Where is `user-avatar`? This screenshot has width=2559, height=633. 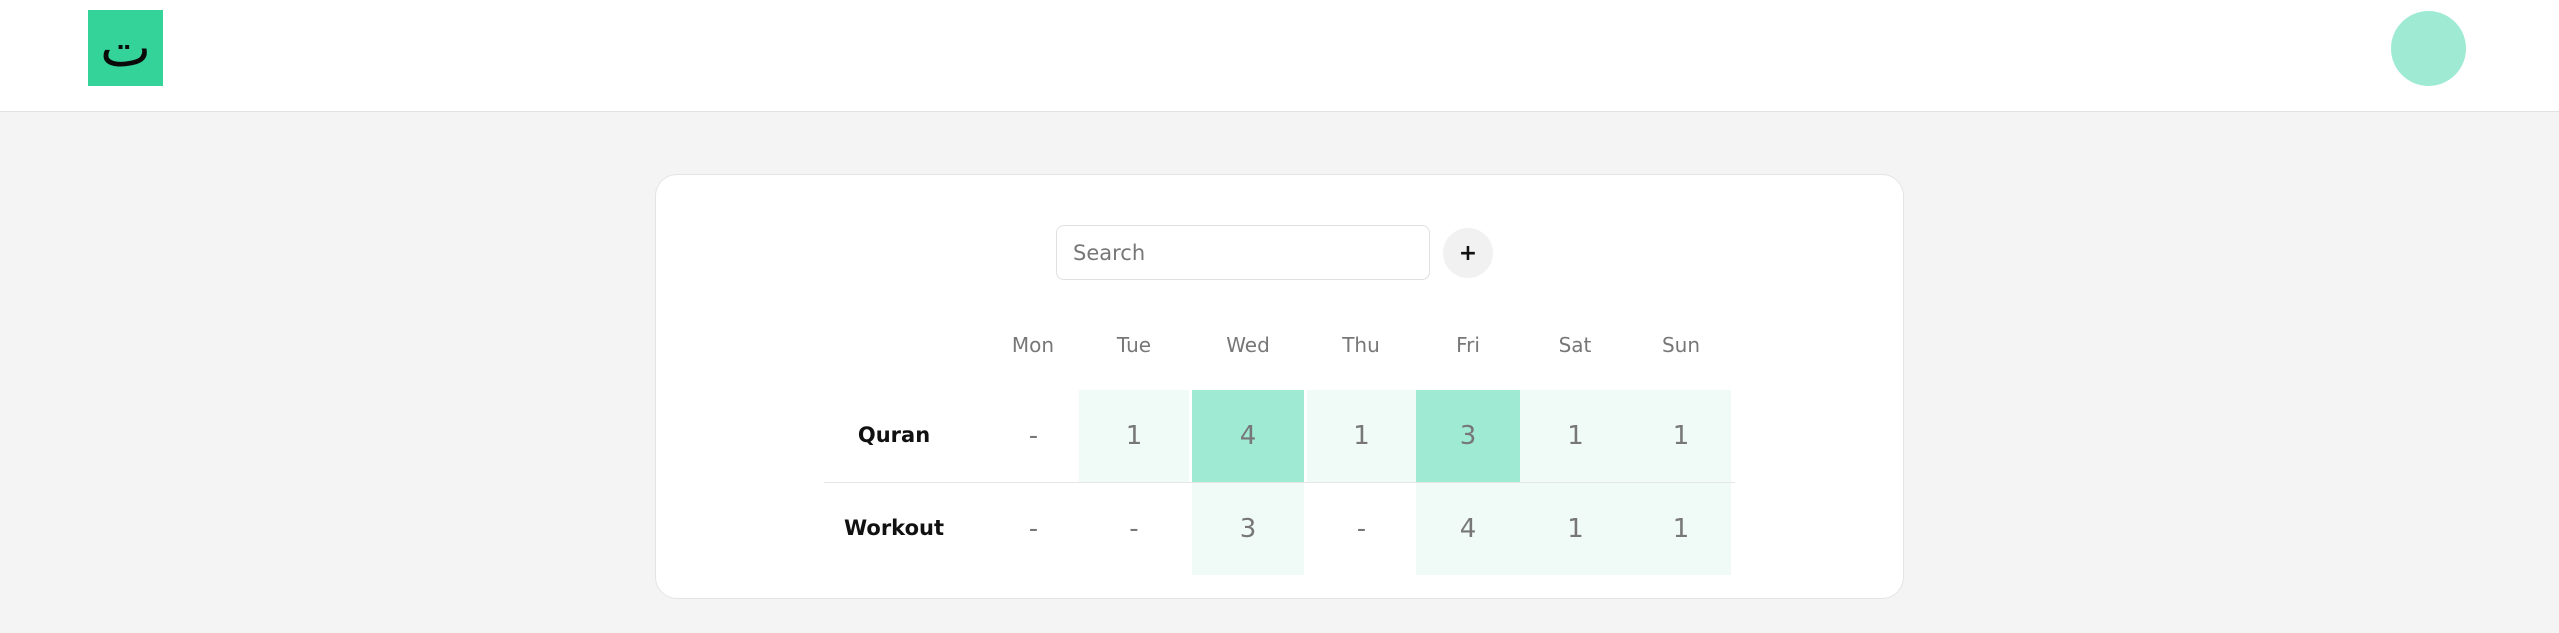 user-avatar is located at coordinates (2428, 48).